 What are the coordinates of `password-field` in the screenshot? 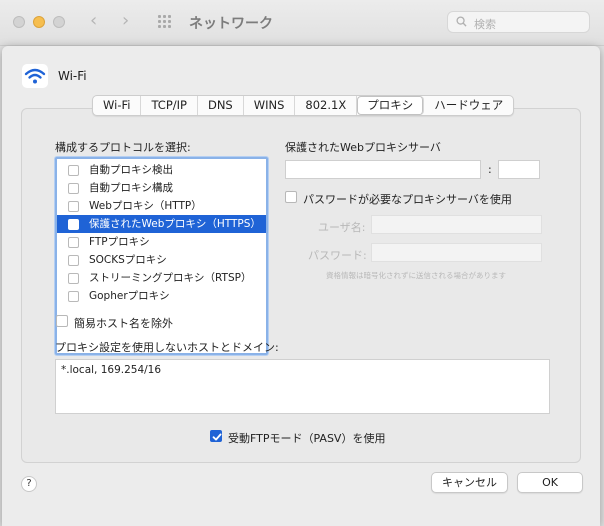 It's located at (456, 252).